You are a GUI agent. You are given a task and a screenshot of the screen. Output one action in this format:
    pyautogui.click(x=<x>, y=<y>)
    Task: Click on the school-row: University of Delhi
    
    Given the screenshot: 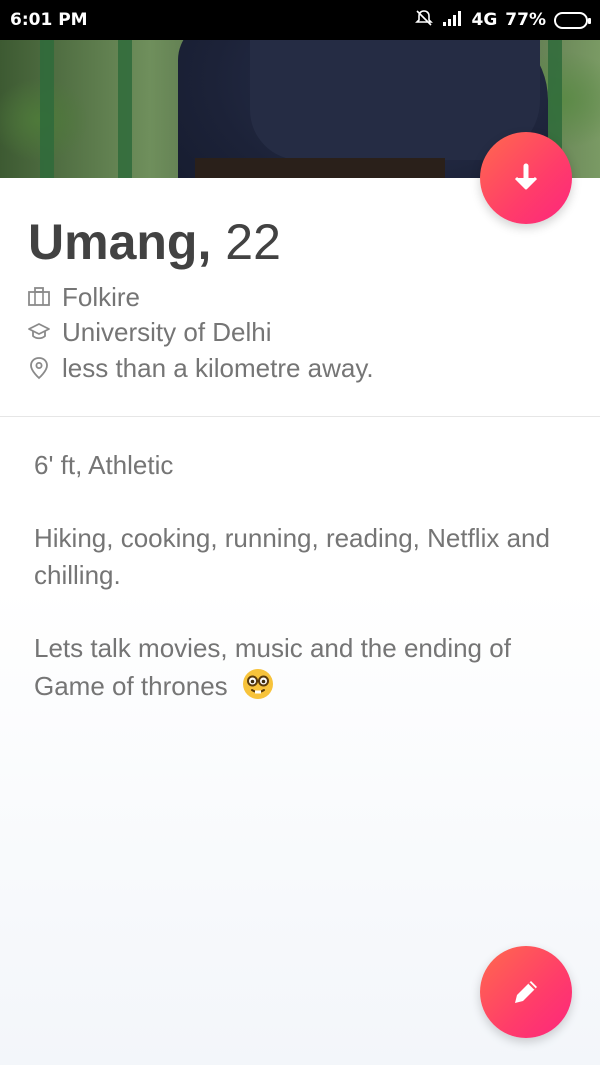 What is the action you would take?
    pyautogui.click(x=149, y=332)
    